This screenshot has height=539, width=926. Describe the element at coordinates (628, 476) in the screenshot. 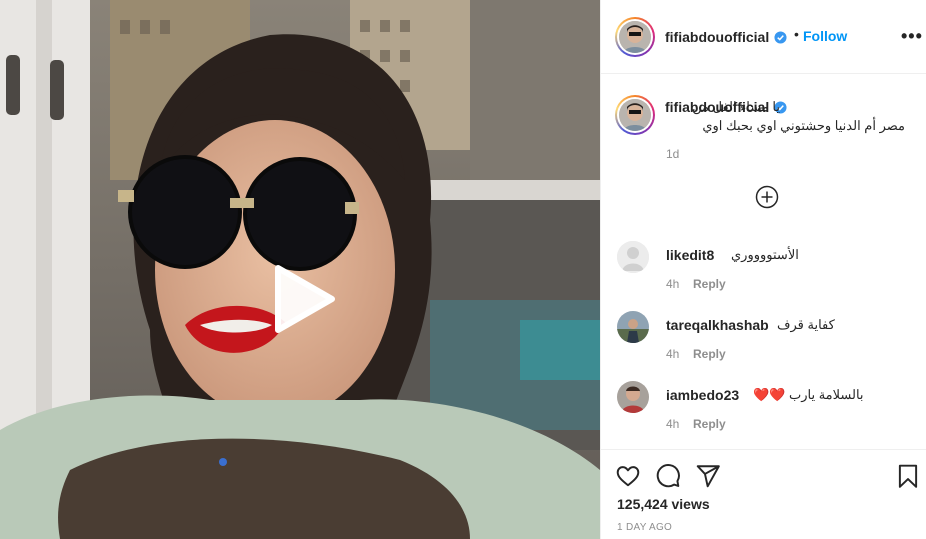

I see `heart-icon` at that location.